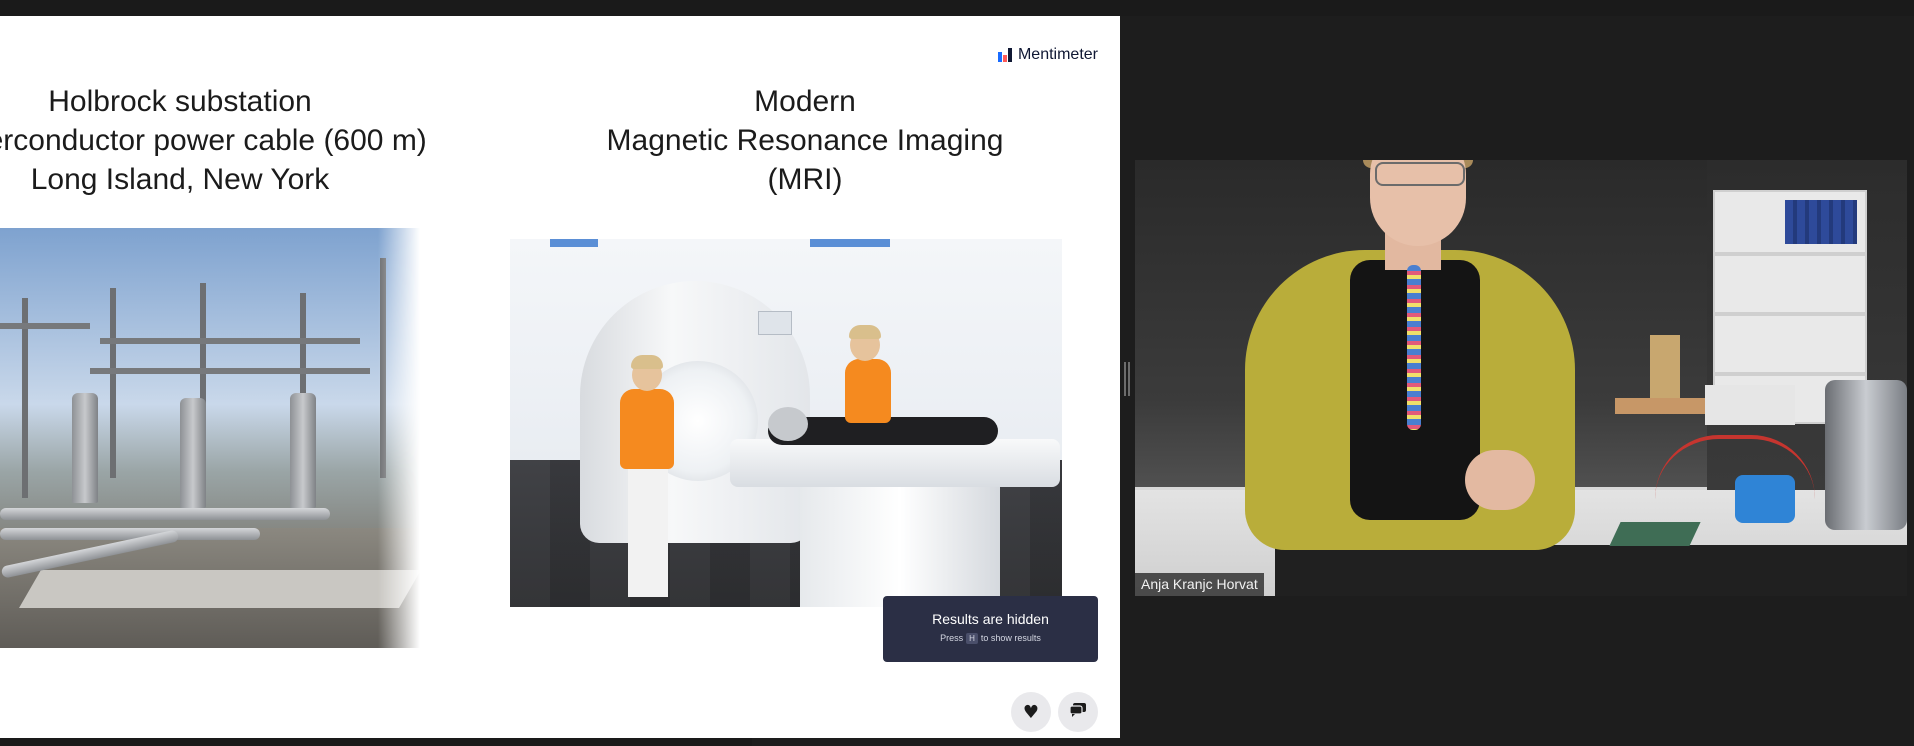  What do you see at coordinates (213, 140) in the screenshot?
I see `substation-caption-line-2: Superconductor power cable (600 m)` at bounding box center [213, 140].